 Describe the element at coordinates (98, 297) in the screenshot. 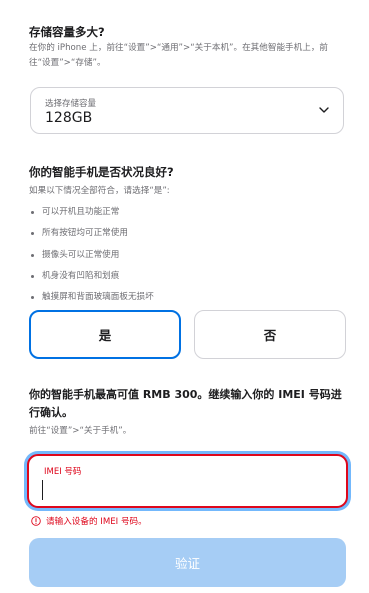

I see `list-item-text: 触摸屏和背面玻璃面板无损坏` at that location.